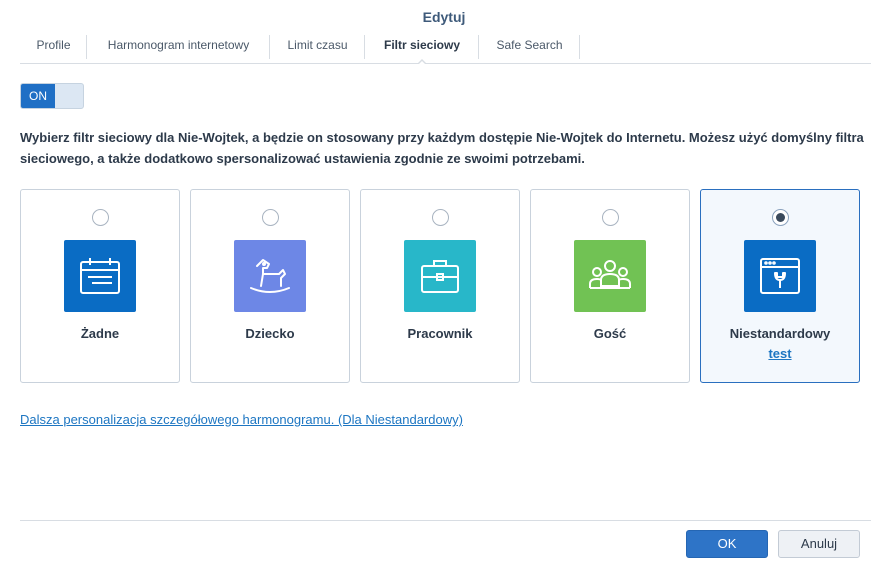 Image resolution: width=888 pixels, height=564 pixels. I want to click on filter-card-guest: Gość, so click(610, 286).